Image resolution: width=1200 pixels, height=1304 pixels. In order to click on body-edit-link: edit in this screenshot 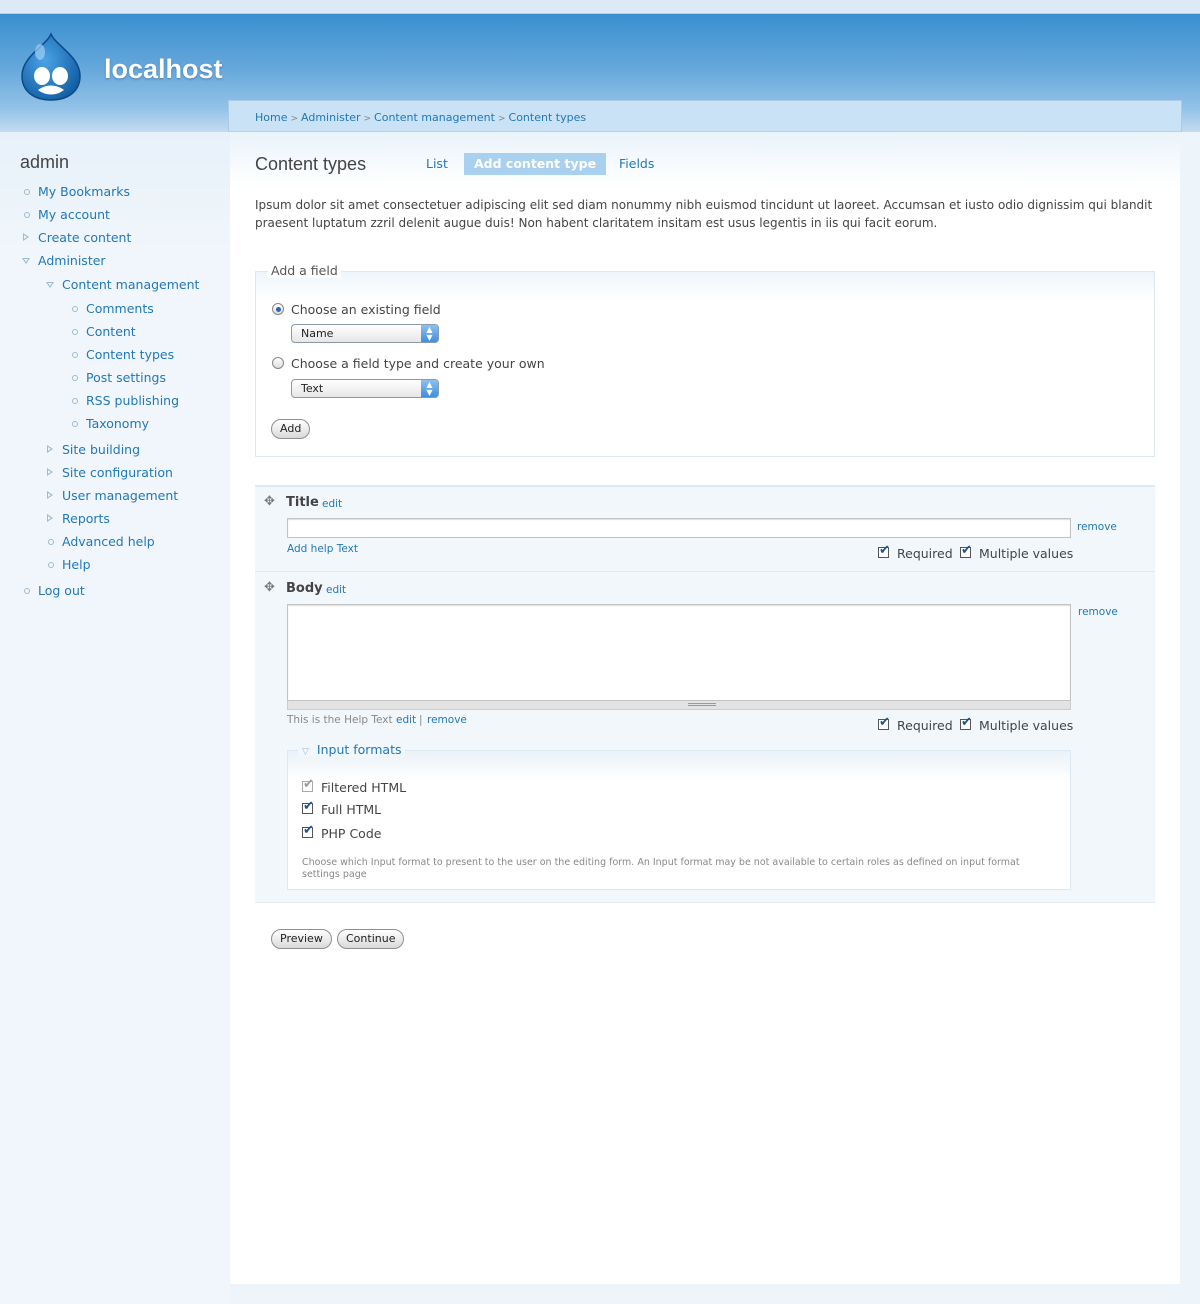, I will do `click(336, 590)`.